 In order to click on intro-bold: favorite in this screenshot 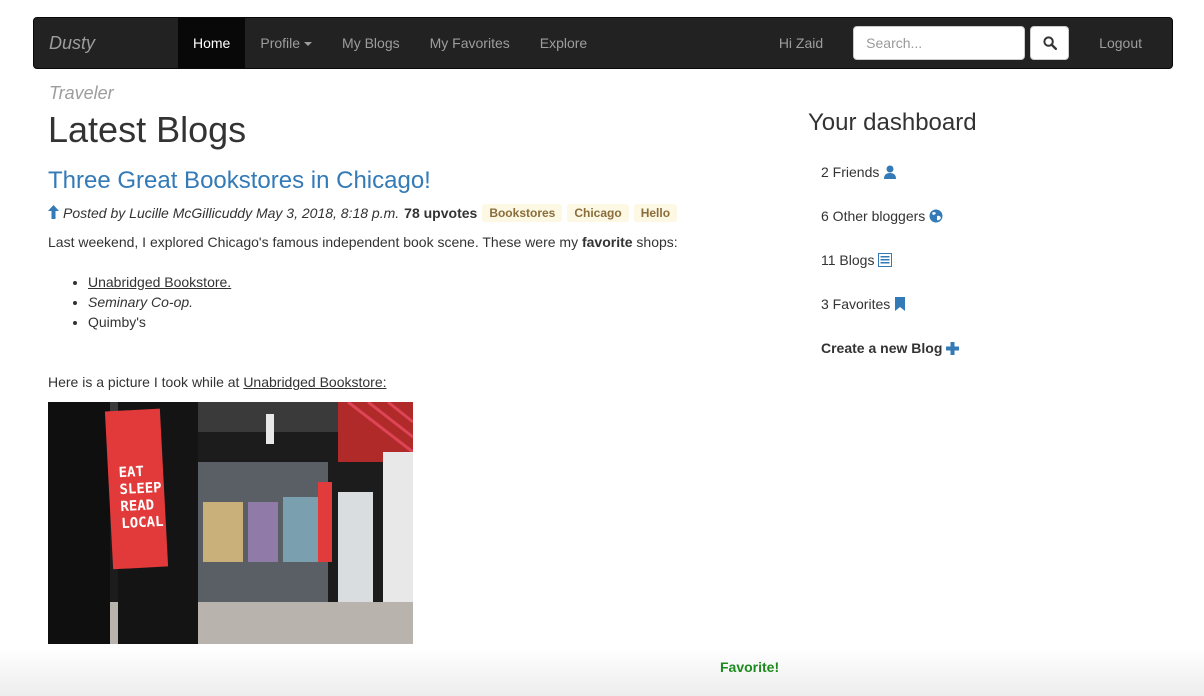, I will do `click(607, 242)`.